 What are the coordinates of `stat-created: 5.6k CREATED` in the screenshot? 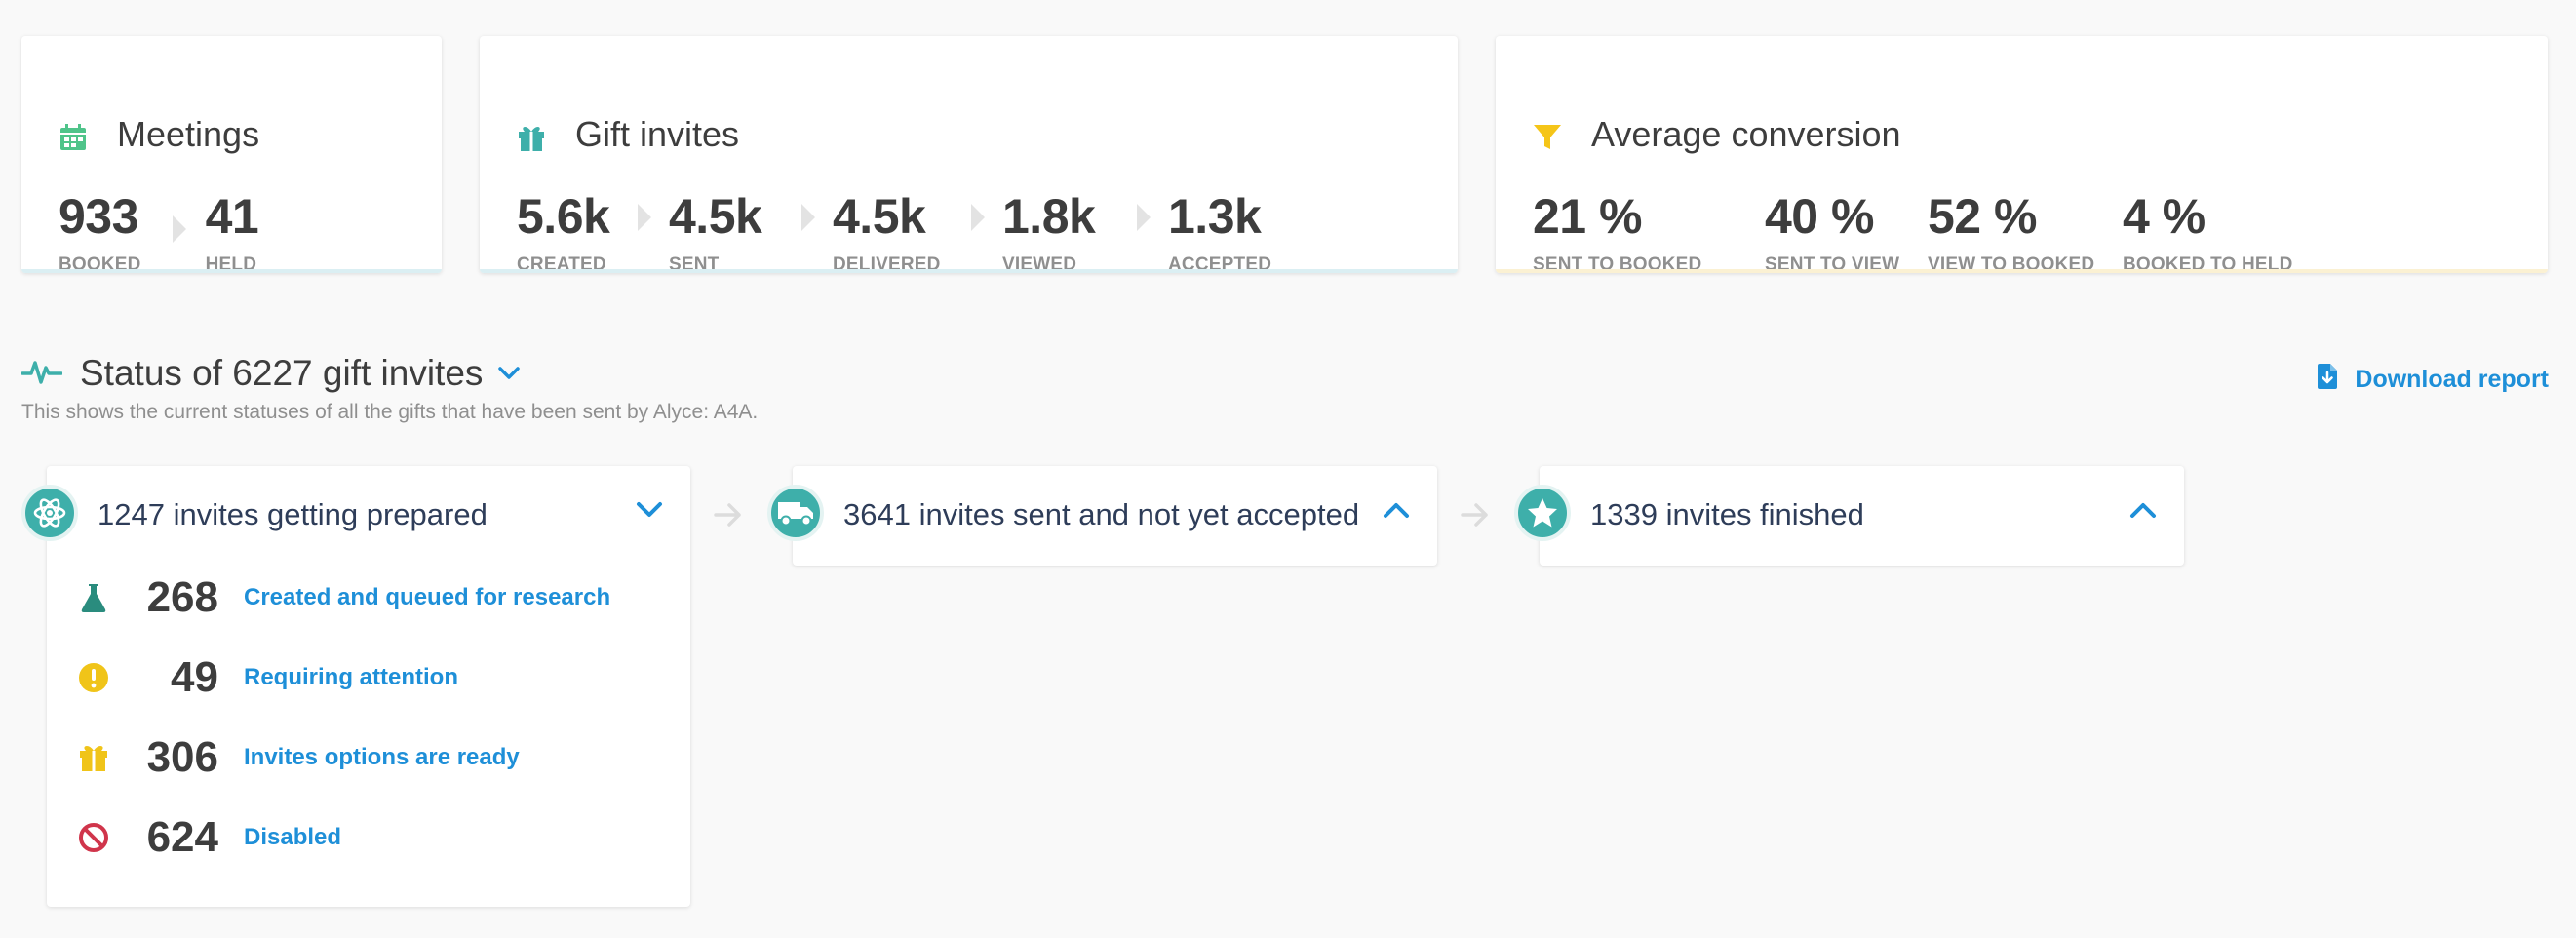 It's located at (577, 234).